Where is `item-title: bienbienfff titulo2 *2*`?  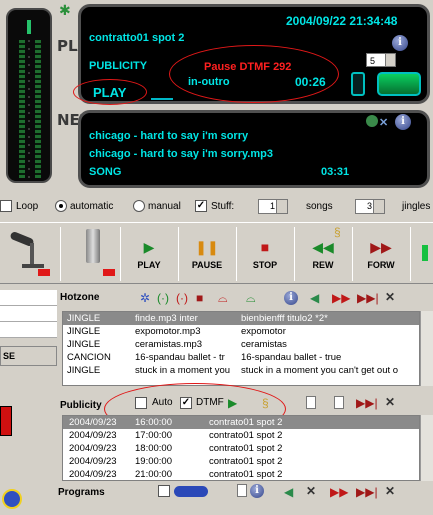
item-title: bienbienfff titulo2 *2* is located at coordinates (284, 318).